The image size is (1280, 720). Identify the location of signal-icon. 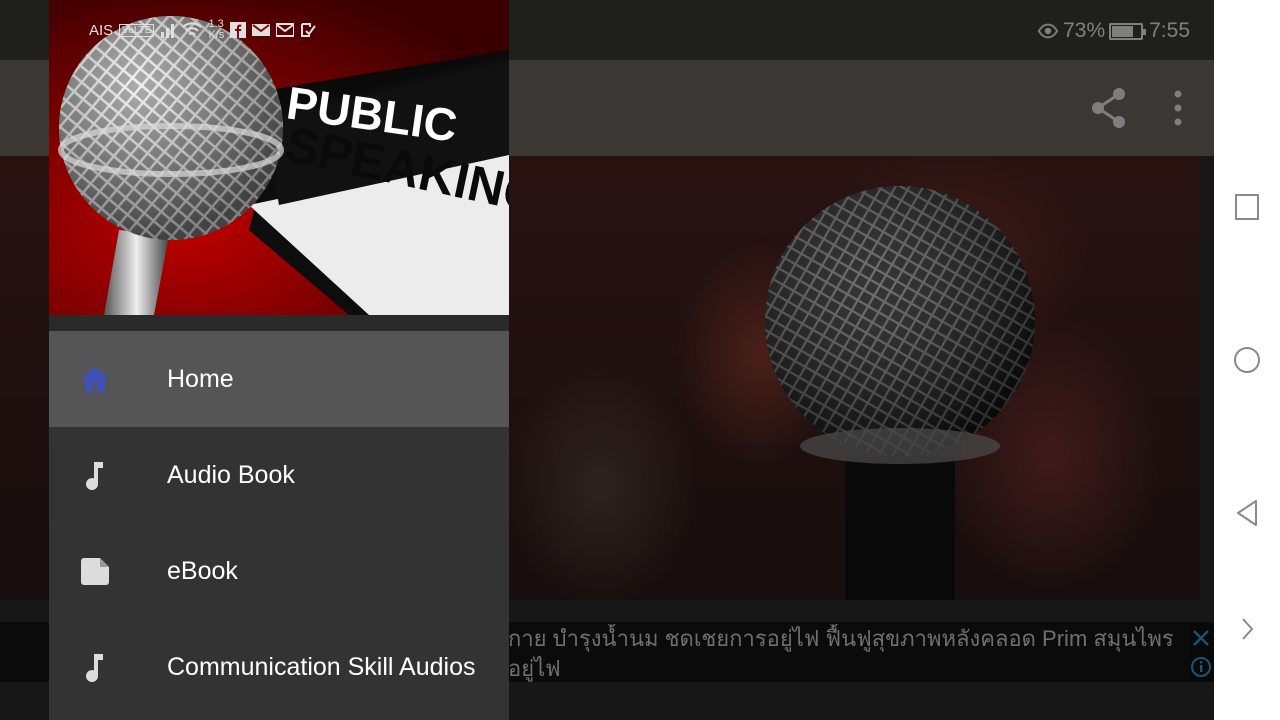
(168, 31).